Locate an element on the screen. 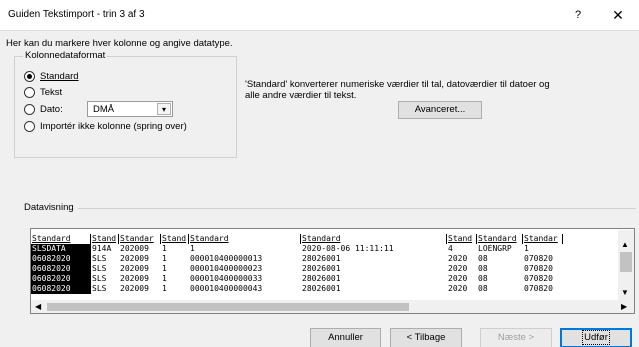 The height and width of the screenshot is (347, 639). vertical-scrollbar: ▲ ▼ is located at coordinates (626, 265).